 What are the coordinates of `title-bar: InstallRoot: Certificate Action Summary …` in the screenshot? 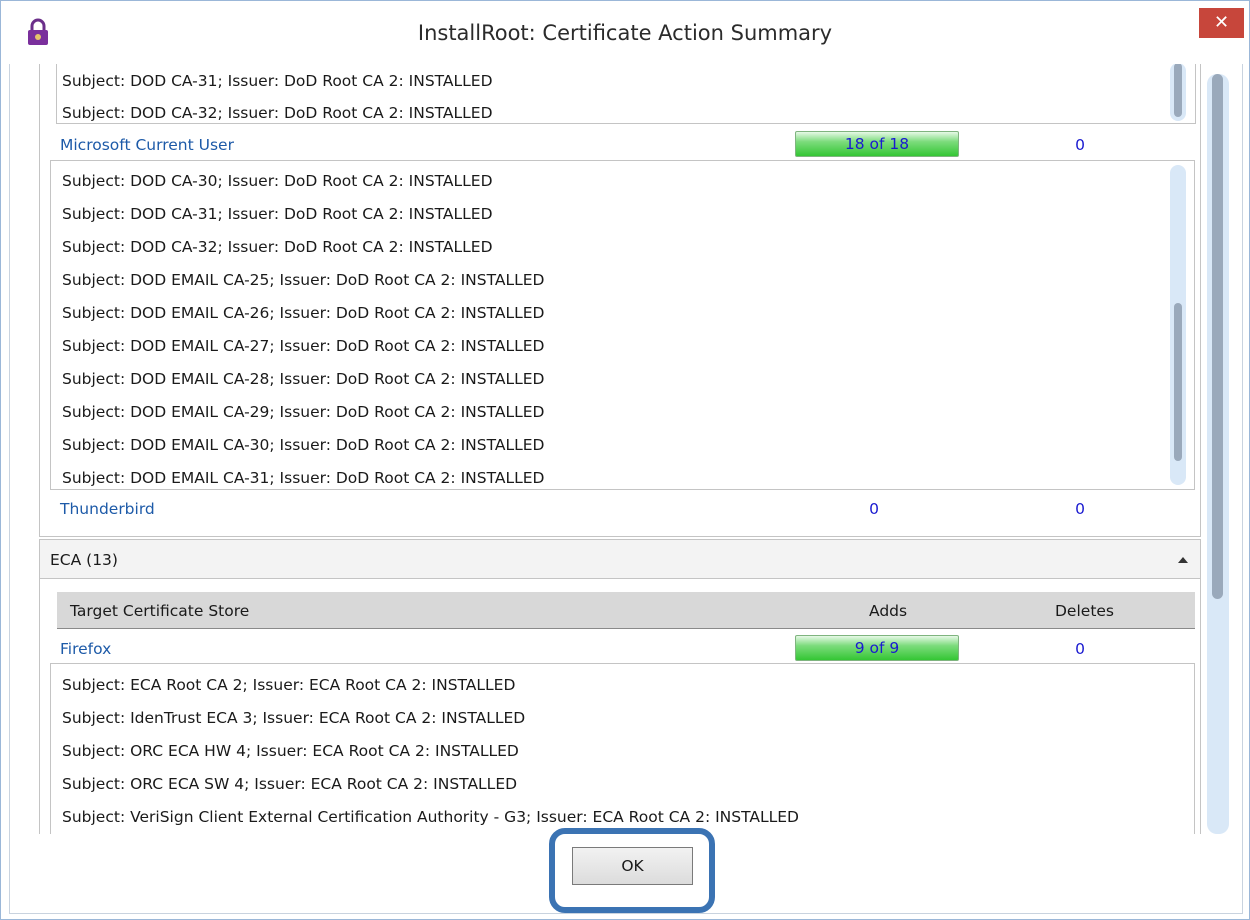 It's located at (625, 32).